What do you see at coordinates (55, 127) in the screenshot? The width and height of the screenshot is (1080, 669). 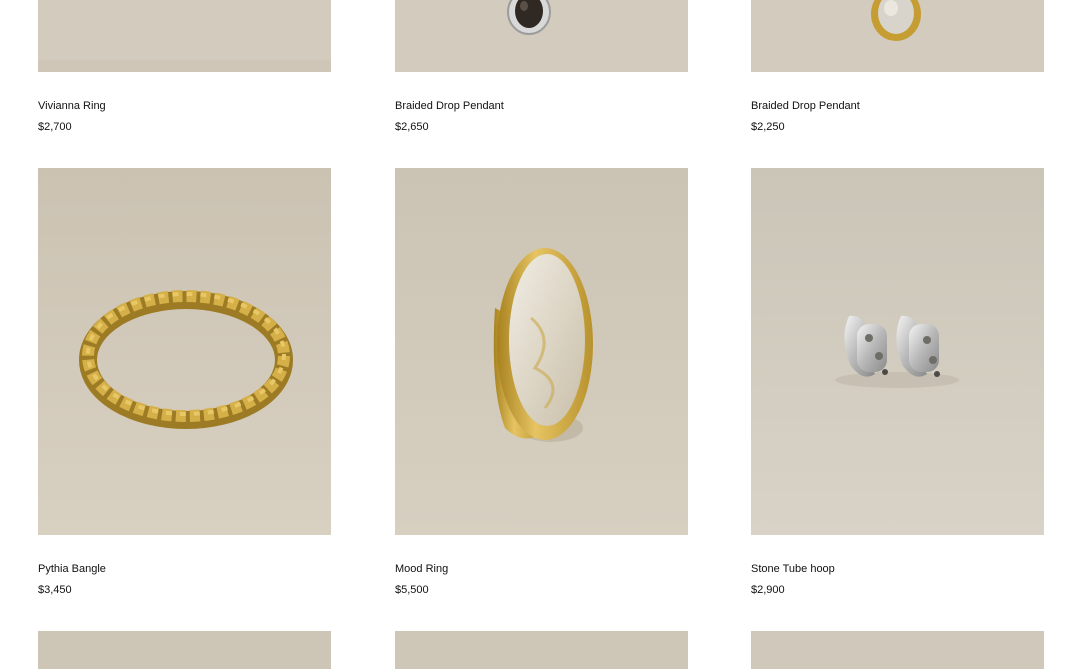 I see `product-price: $2,700` at bounding box center [55, 127].